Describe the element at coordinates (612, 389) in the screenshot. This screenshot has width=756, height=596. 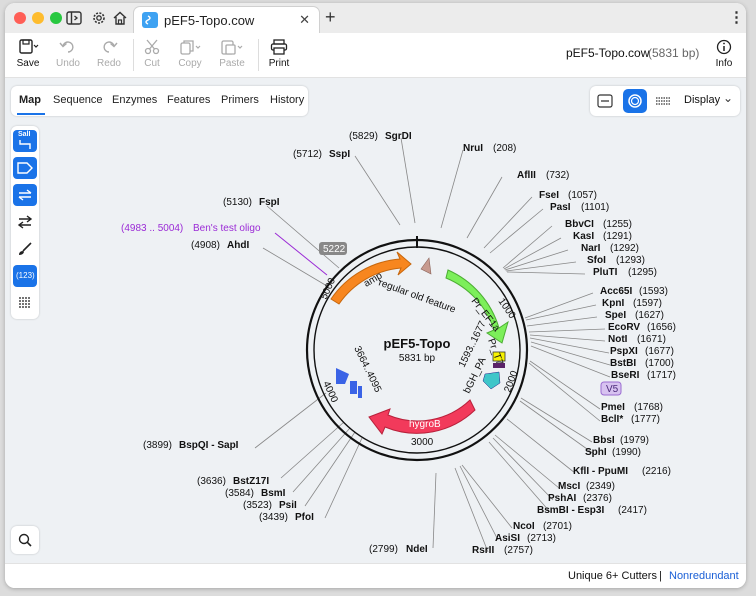
I see `v5-badge-label: V5` at that location.